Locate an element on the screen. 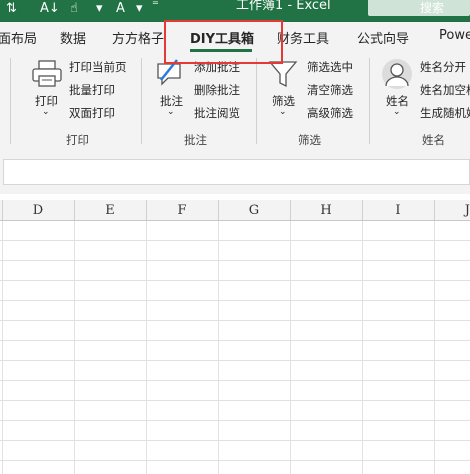 This screenshot has width=470, height=474. print-dropdown-icon: ⌄ is located at coordinates (46, 112).